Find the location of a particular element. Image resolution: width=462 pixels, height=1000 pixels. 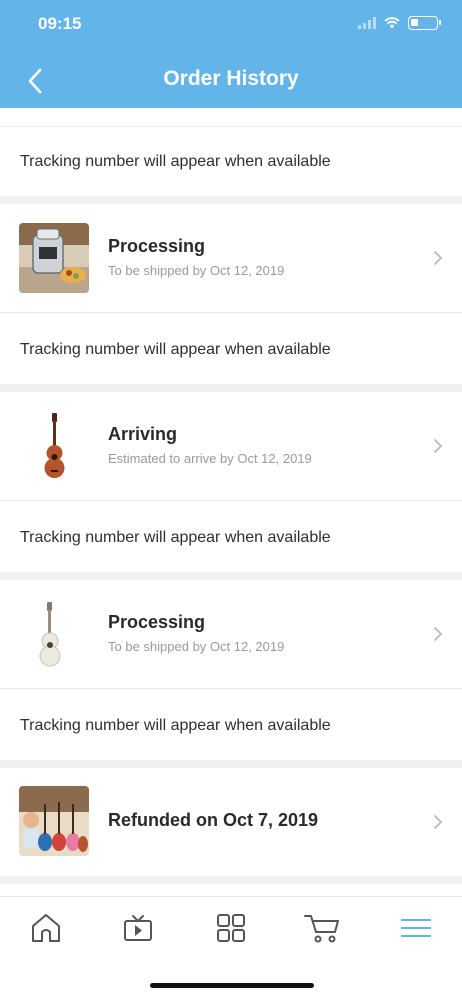

order-info: Refunded on Oct 7, 2019 is located at coordinates (213, 820).